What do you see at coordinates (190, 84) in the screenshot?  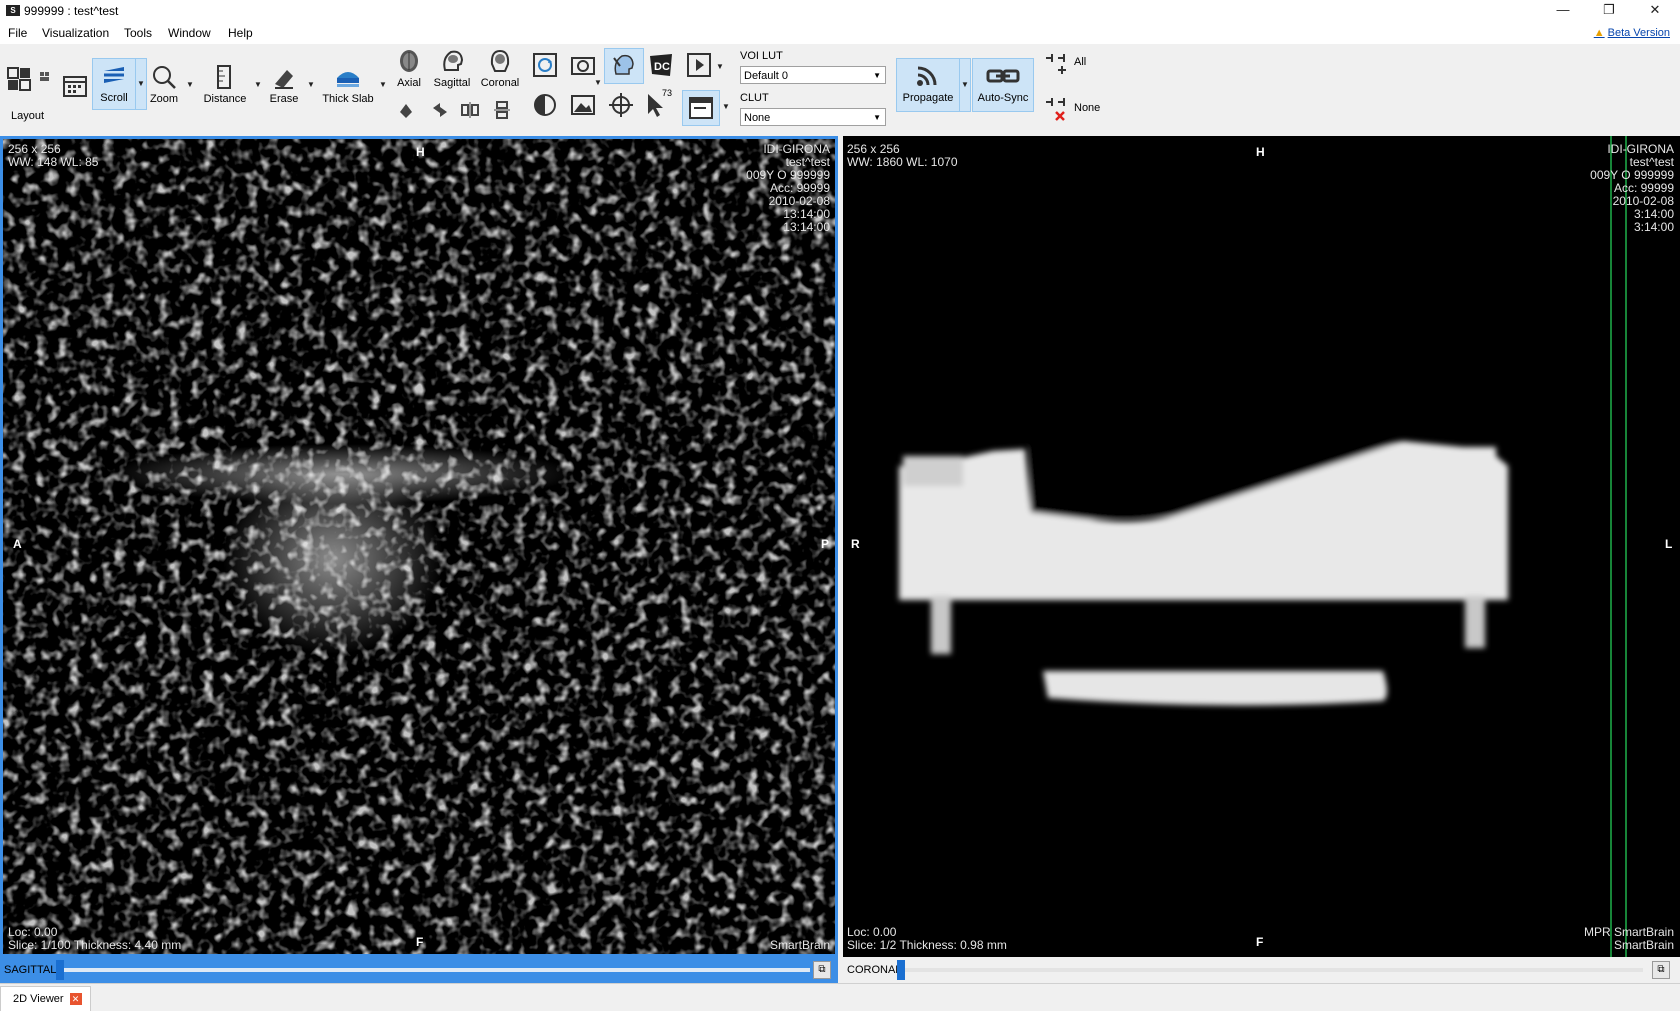 I see `zoom-dropdown-arrow: ▼` at bounding box center [190, 84].